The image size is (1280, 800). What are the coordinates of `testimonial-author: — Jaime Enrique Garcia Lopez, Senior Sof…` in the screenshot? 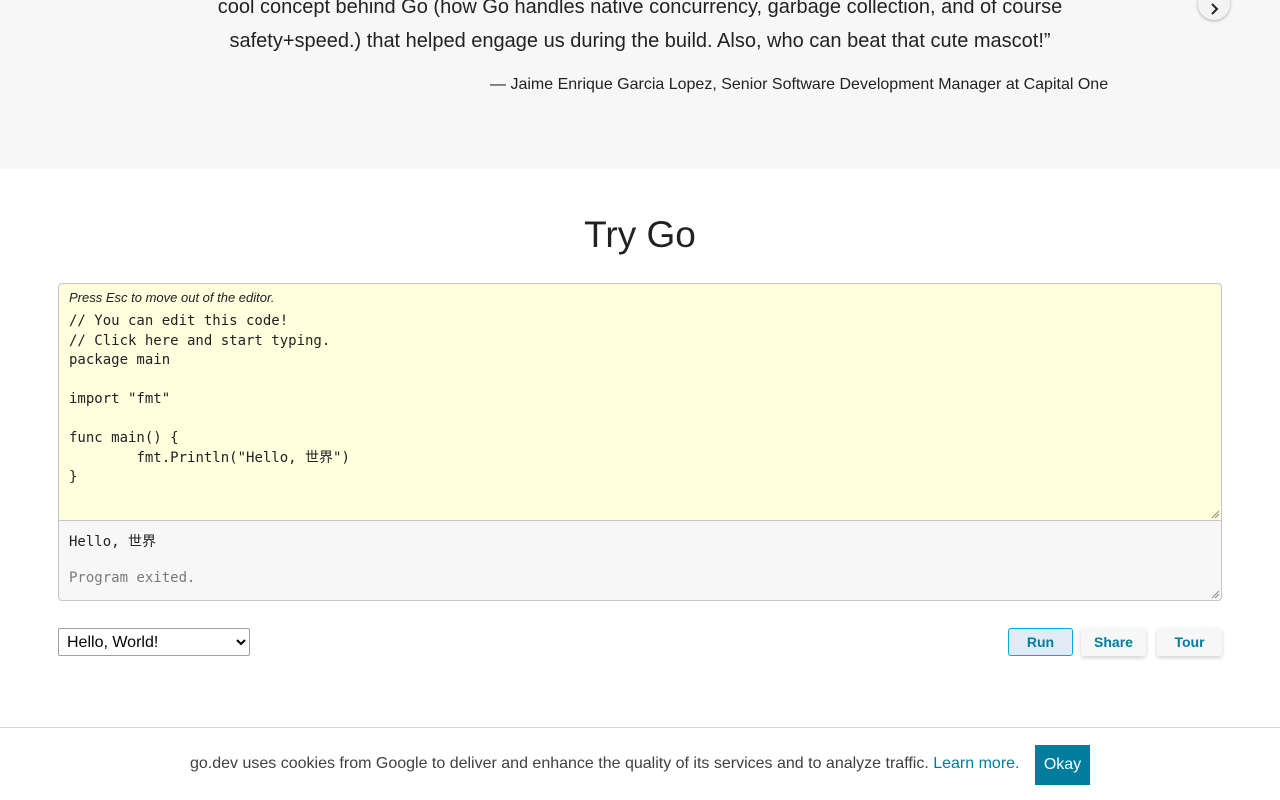 It's located at (799, 84).